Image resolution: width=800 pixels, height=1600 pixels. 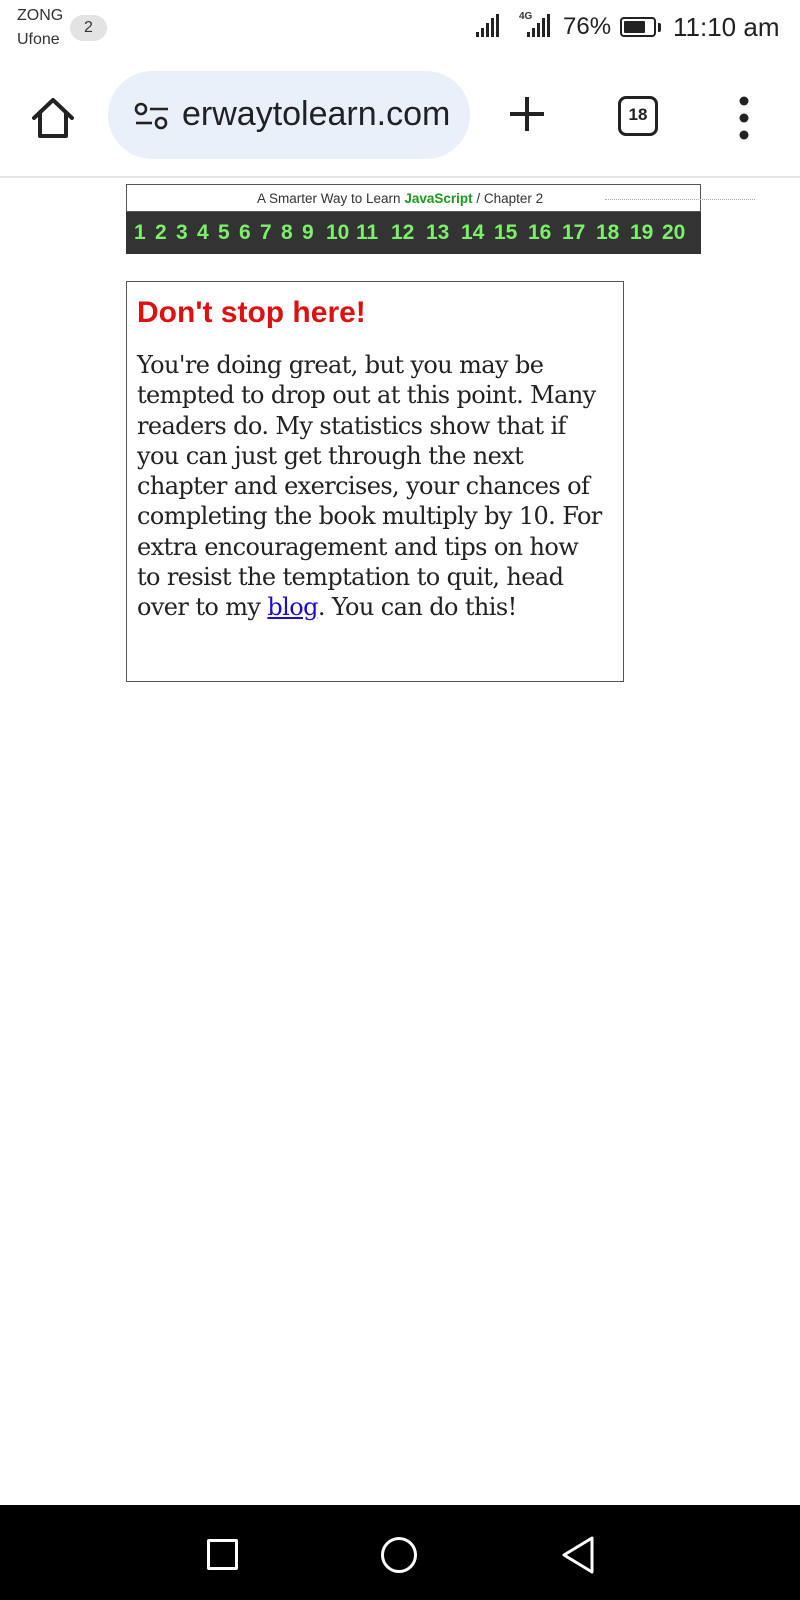 What do you see at coordinates (331, 198) in the screenshot?
I see `title-prefix: A Smarter Way to Learn` at bounding box center [331, 198].